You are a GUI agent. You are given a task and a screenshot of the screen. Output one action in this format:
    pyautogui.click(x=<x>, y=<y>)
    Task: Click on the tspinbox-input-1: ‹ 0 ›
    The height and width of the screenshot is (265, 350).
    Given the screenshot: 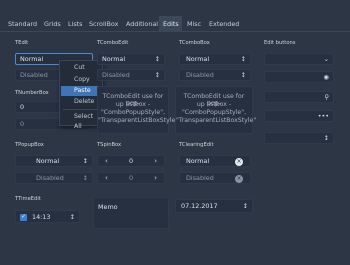 What is the action you would take?
    pyautogui.click(x=131, y=161)
    